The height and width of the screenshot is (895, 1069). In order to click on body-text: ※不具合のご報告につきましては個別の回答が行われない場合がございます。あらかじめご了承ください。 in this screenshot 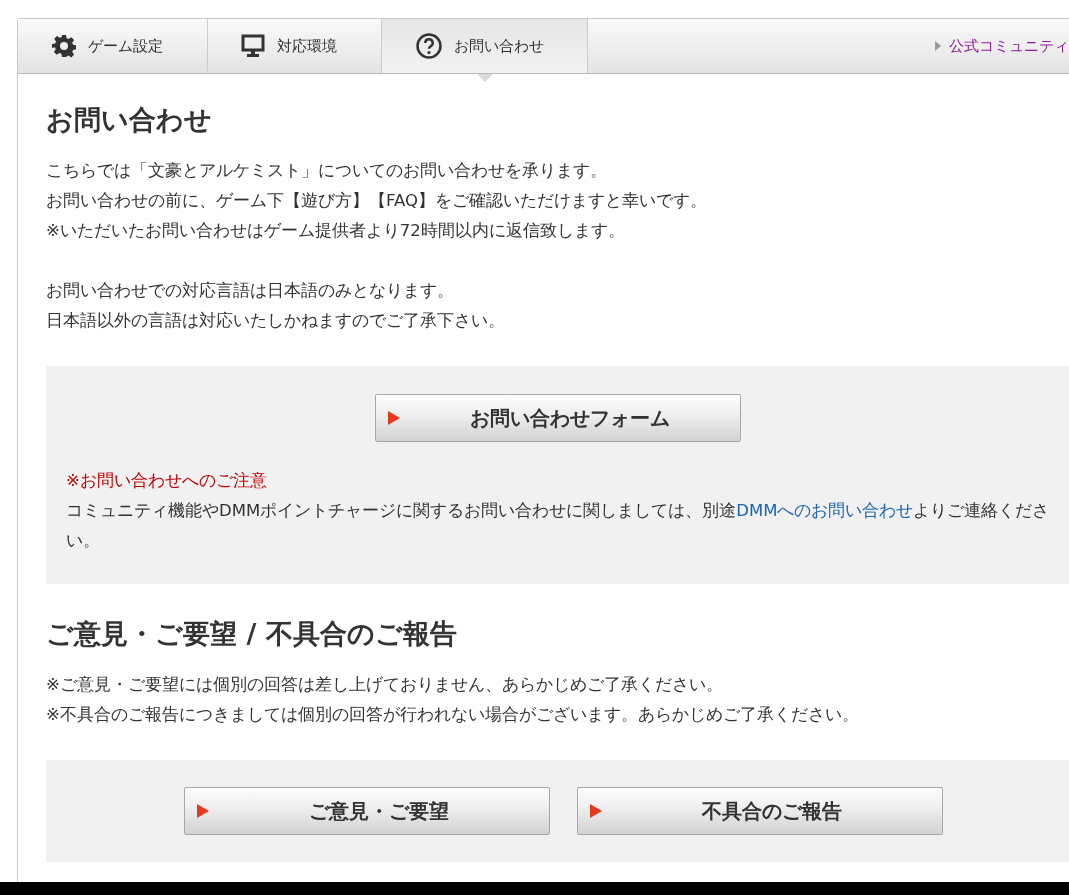, I will do `click(453, 715)`.